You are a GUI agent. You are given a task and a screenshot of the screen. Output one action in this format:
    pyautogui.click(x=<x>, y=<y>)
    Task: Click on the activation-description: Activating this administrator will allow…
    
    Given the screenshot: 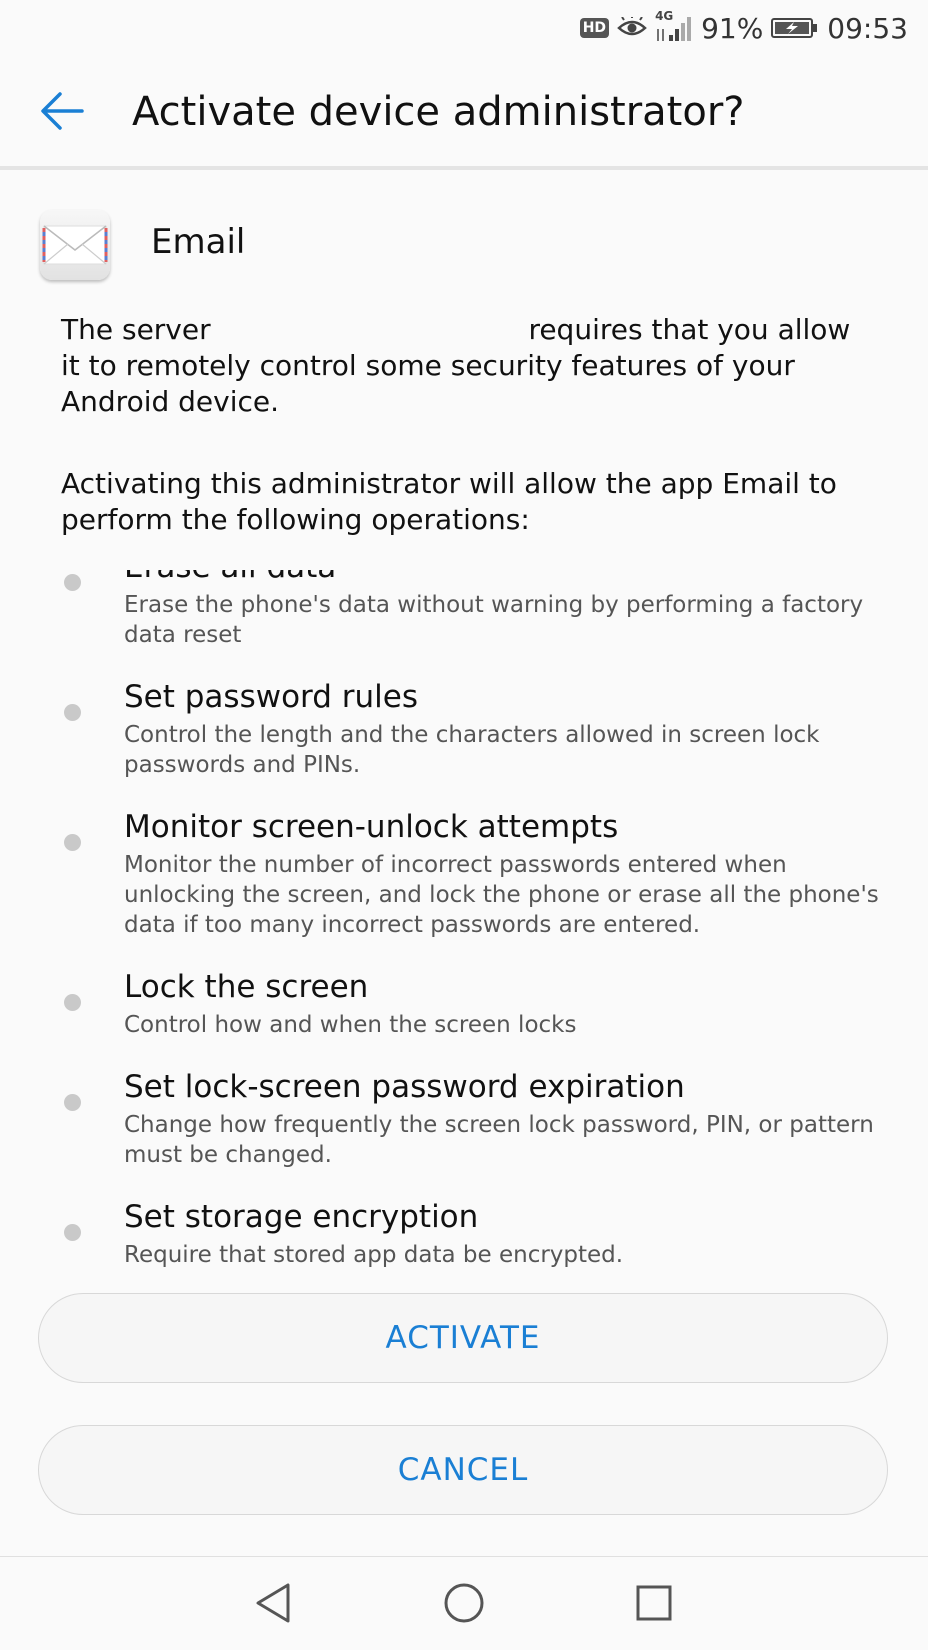 What is the action you would take?
    pyautogui.click(x=449, y=501)
    